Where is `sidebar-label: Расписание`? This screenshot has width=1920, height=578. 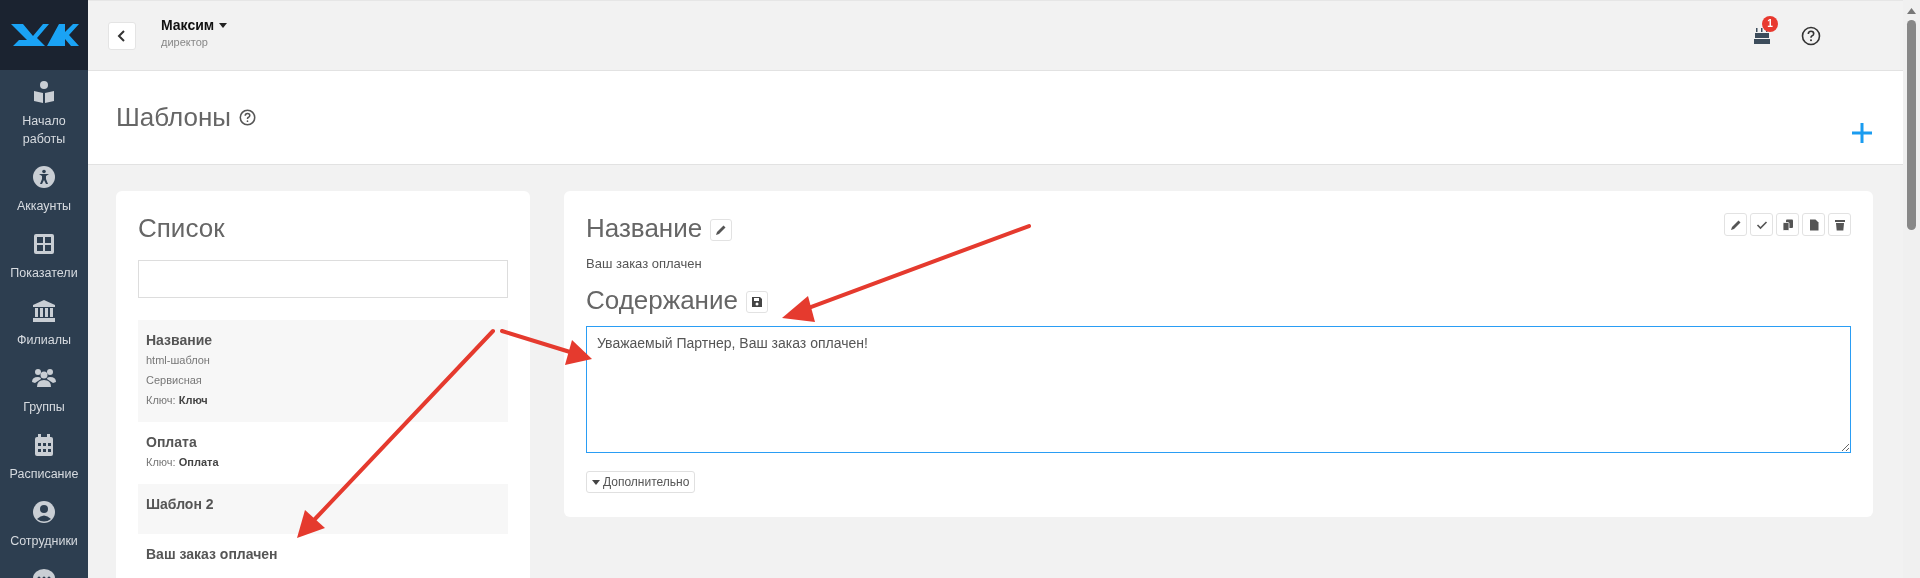 sidebar-label: Расписание is located at coordinates (44, 474).